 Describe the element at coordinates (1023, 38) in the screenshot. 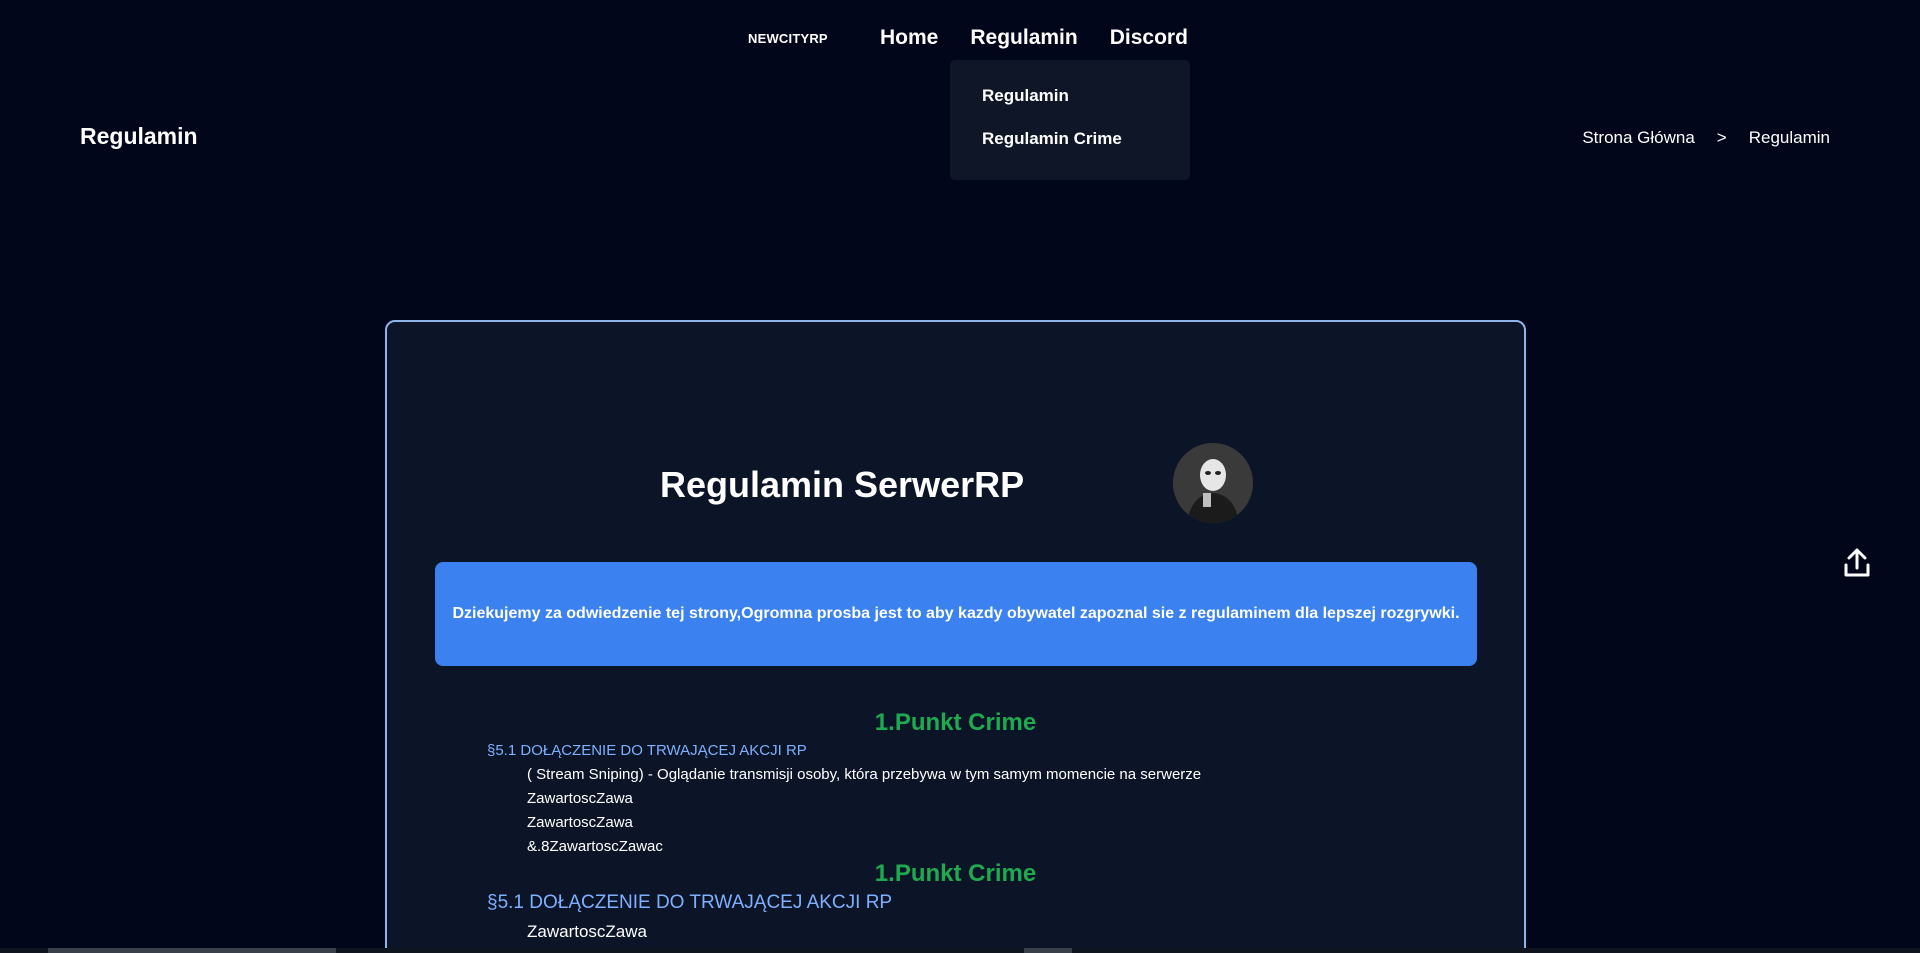

I see `nav-regulamin: Regulamin` at that location.